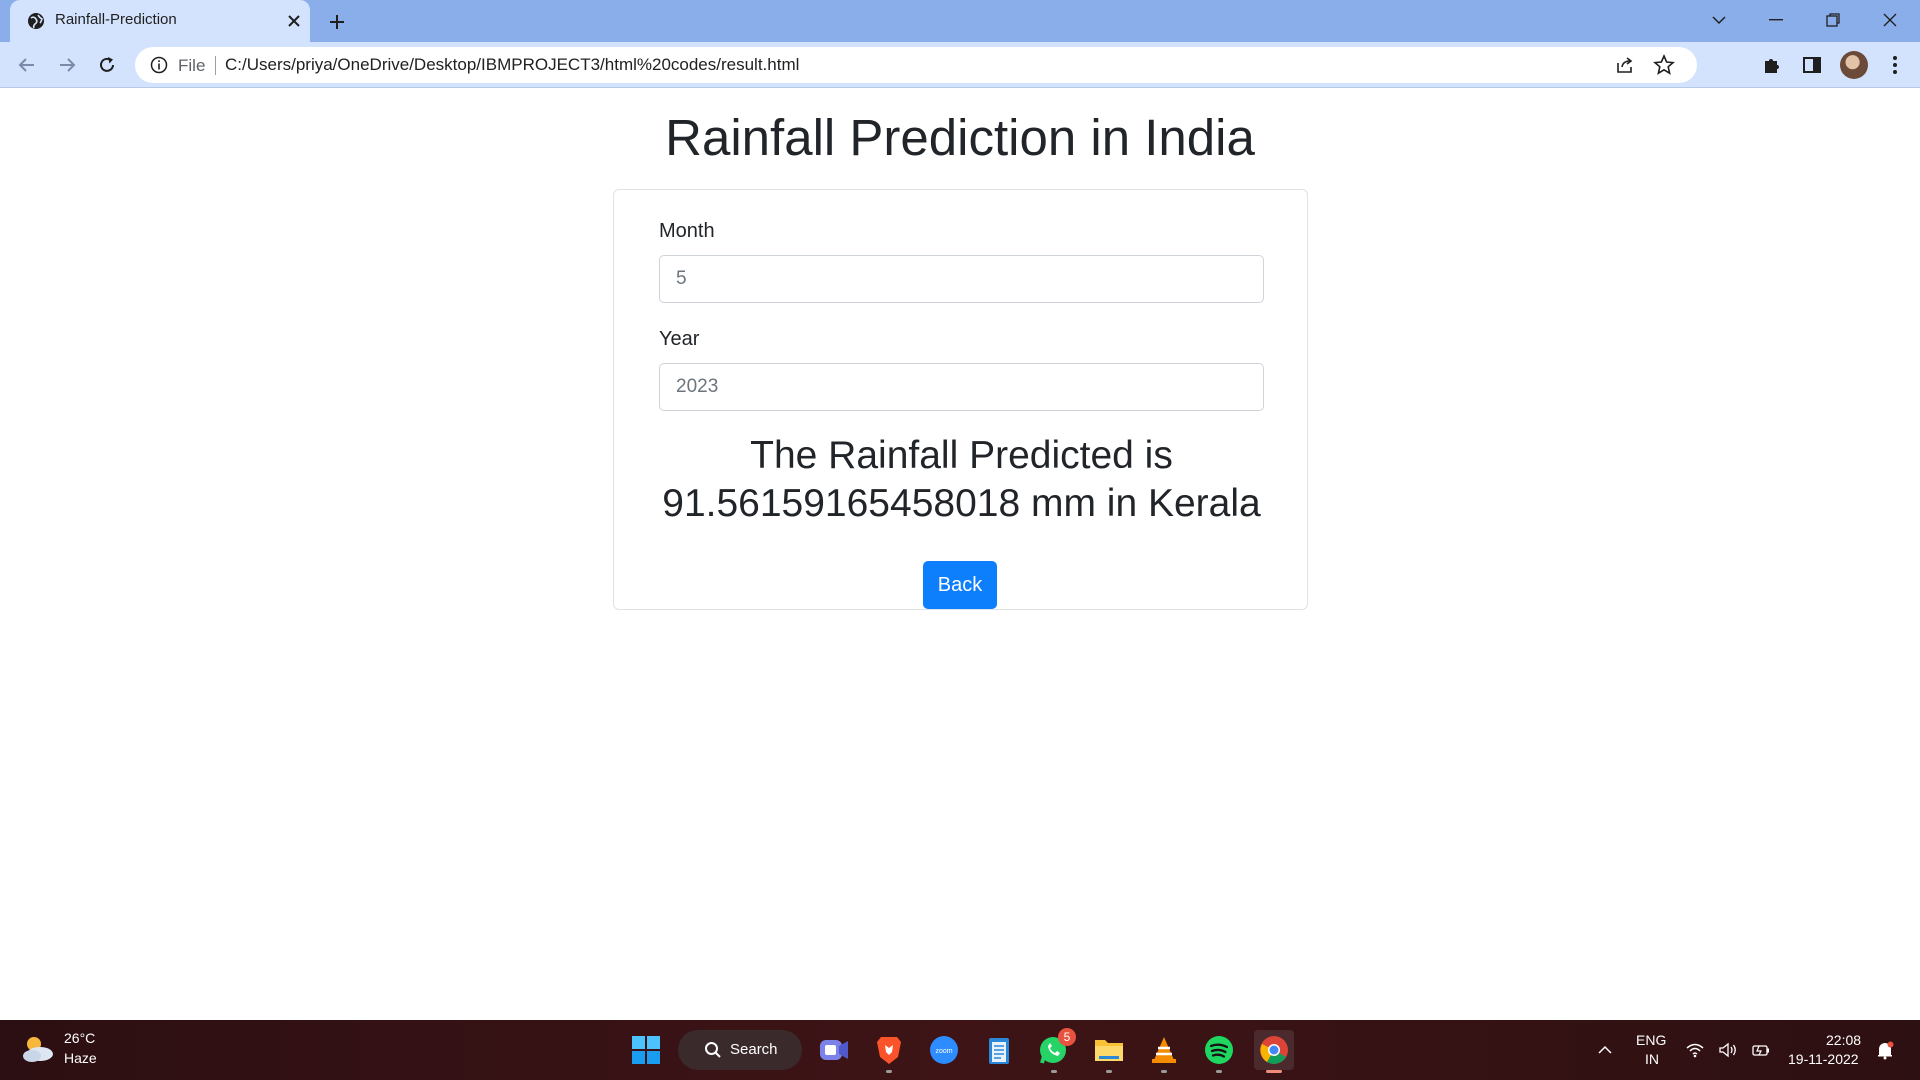  I want to click on restore-icon, so click(1833, 20).